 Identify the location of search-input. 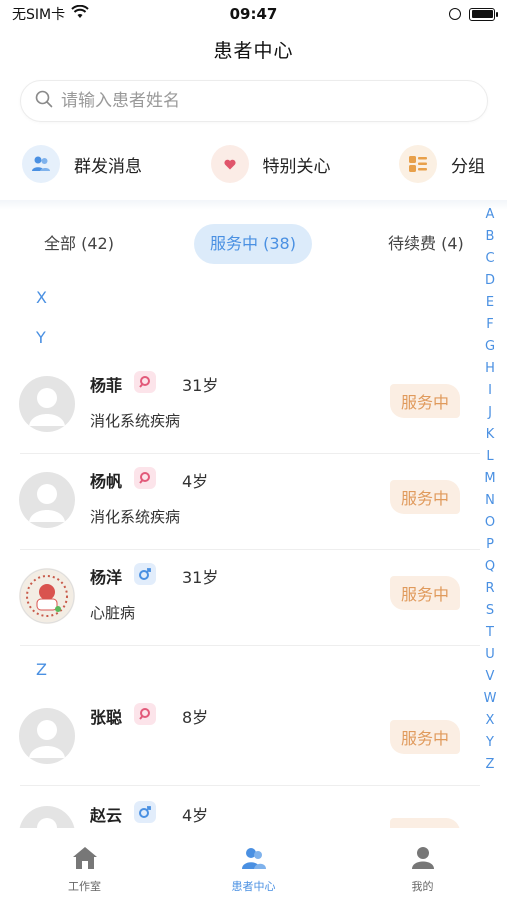
(267, 101).